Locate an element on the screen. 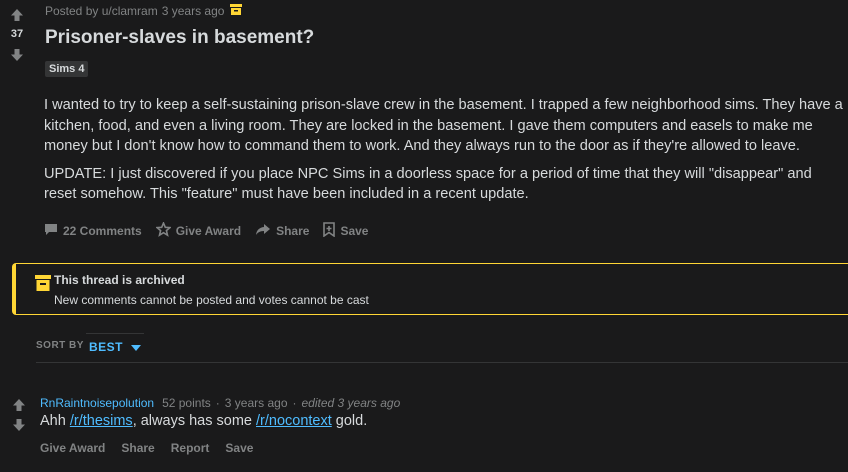 The width and height of the screenshot is (848, 472). post-title: Prisoner-slaves in basement? is located at coordinates (179, 38).